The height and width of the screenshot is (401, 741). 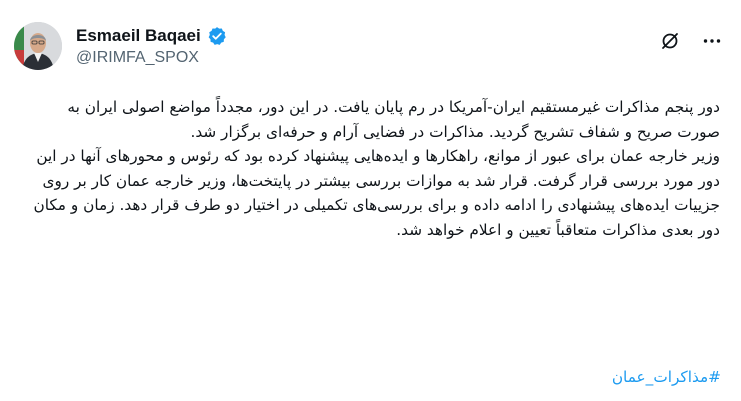 What do you see at coordinates (666, 377) in the screenshot?
I see `hashtag-link: #مذاکرات_عمان` at bounding box center [666, 377].